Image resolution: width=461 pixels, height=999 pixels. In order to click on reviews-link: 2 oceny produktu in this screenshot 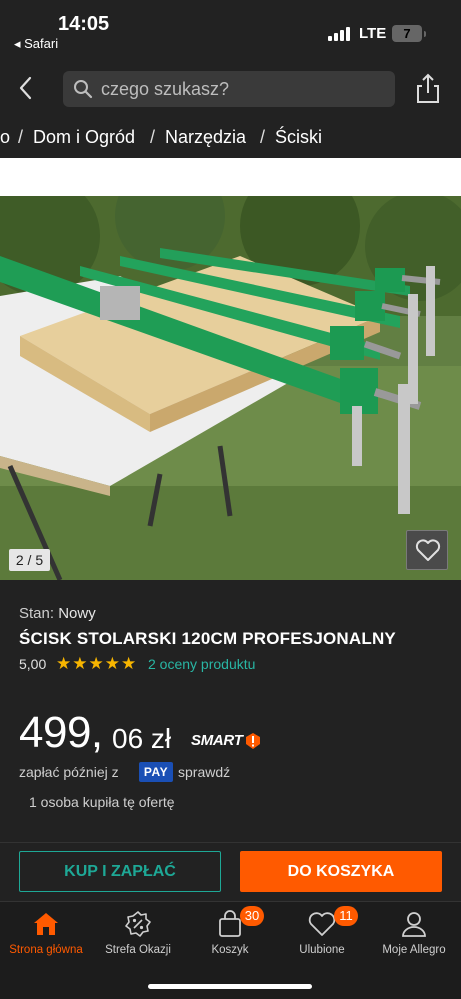, I will do `click(201, 664)`.